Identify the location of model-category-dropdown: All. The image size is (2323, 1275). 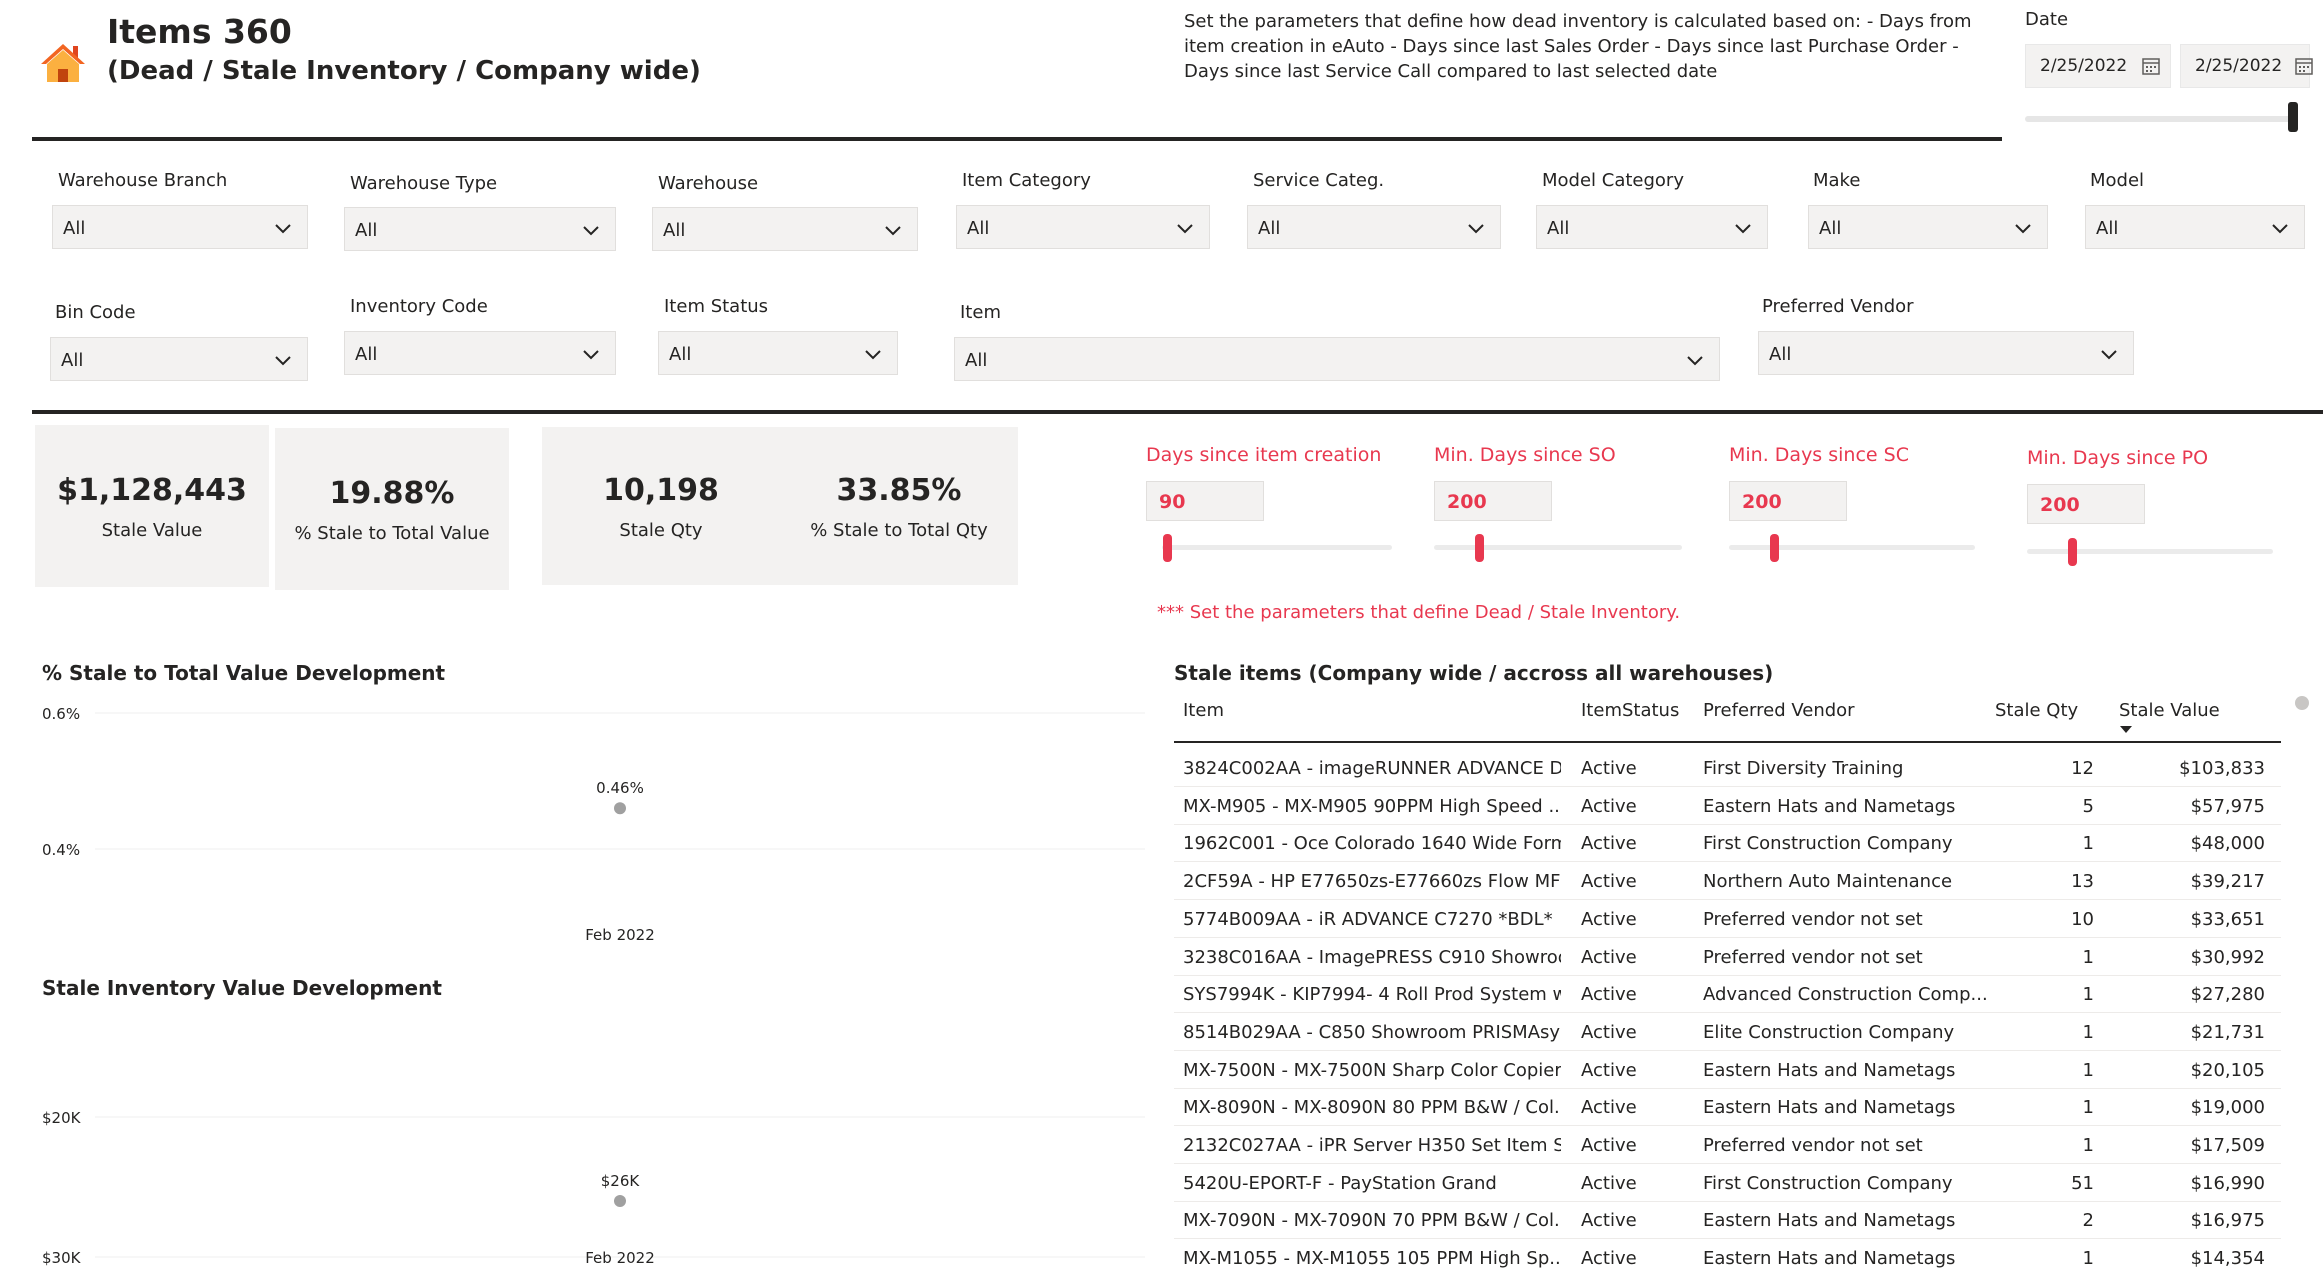
(1652, 227).